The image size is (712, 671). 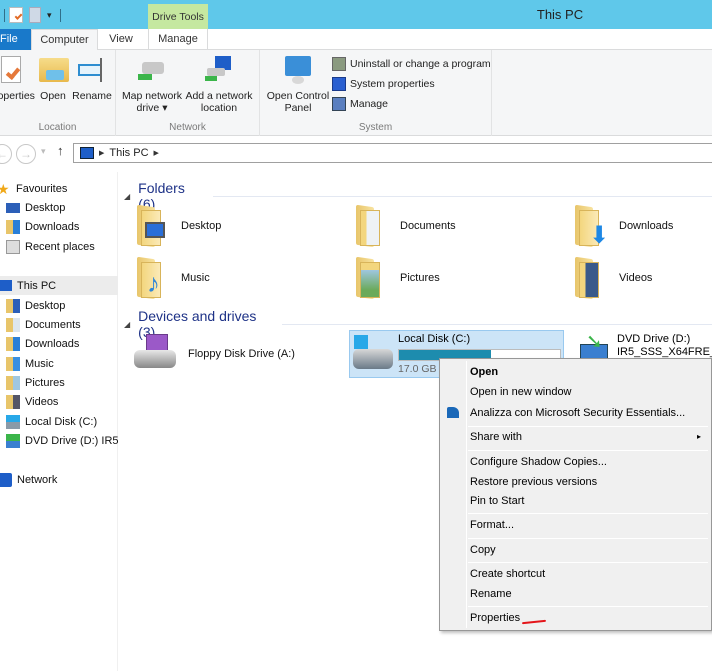 What do you see at coordinates (654, 339) in the screenshot?
I see `drive-label: DVD Drive (D:)` at bounding box center [654, 339].